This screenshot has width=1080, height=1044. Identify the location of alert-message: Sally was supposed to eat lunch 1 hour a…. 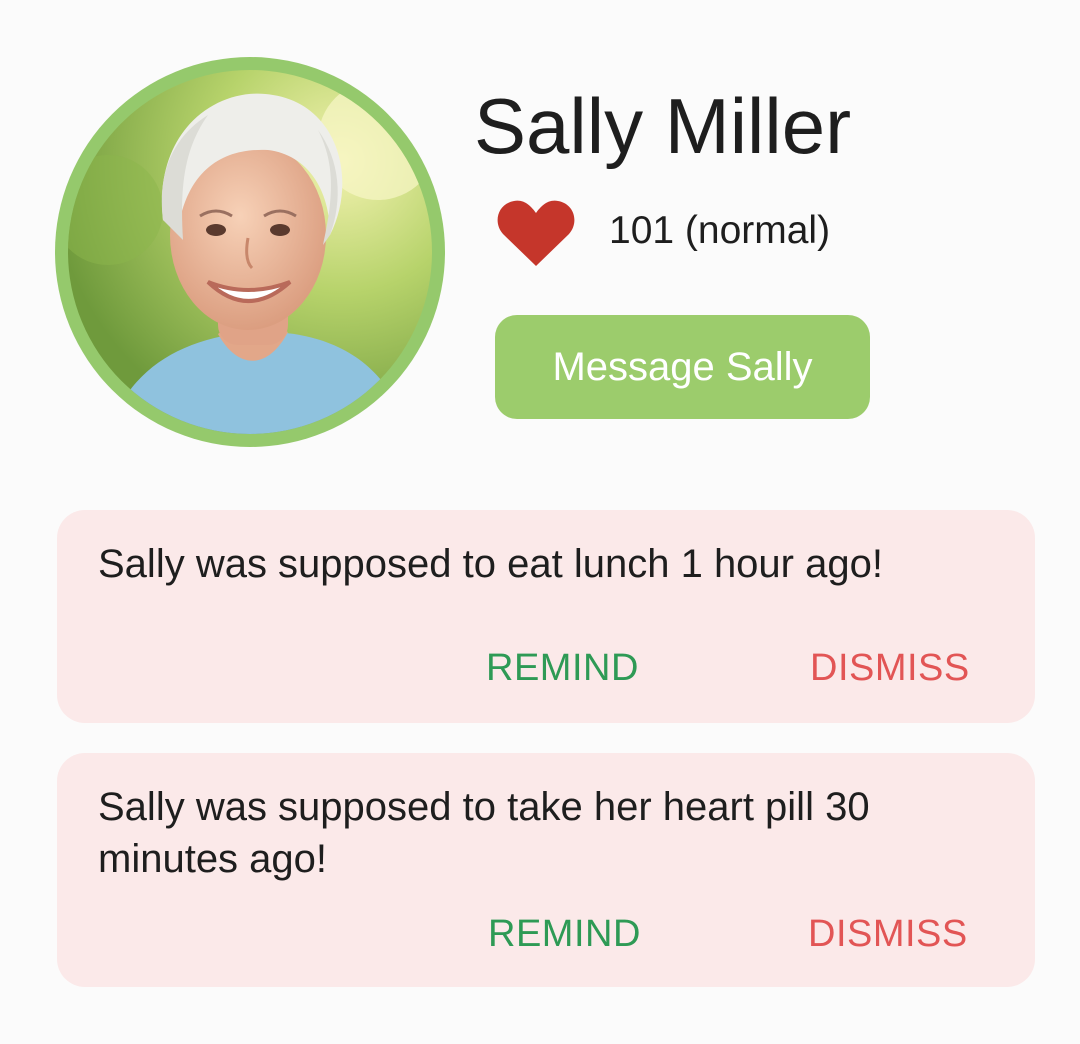
(490, 564).